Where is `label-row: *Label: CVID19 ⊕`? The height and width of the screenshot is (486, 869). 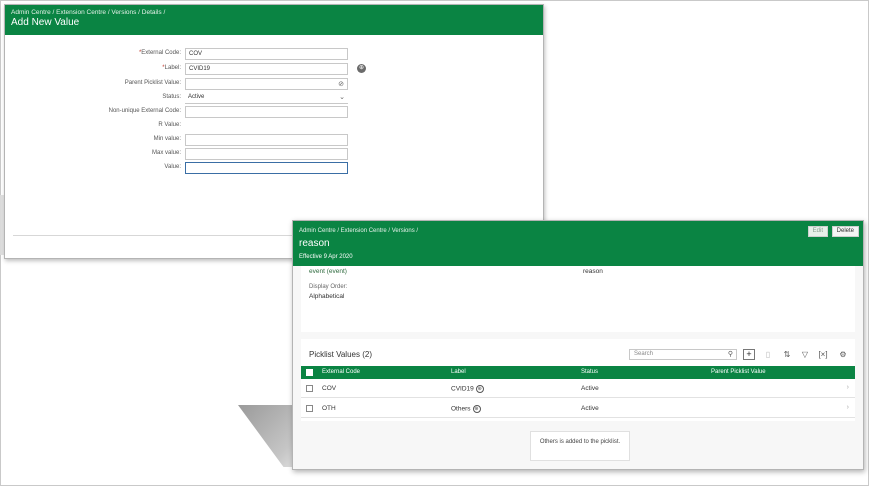 label-row: *Label: CVID19 ⊕ is located at coordinates (274, 69).